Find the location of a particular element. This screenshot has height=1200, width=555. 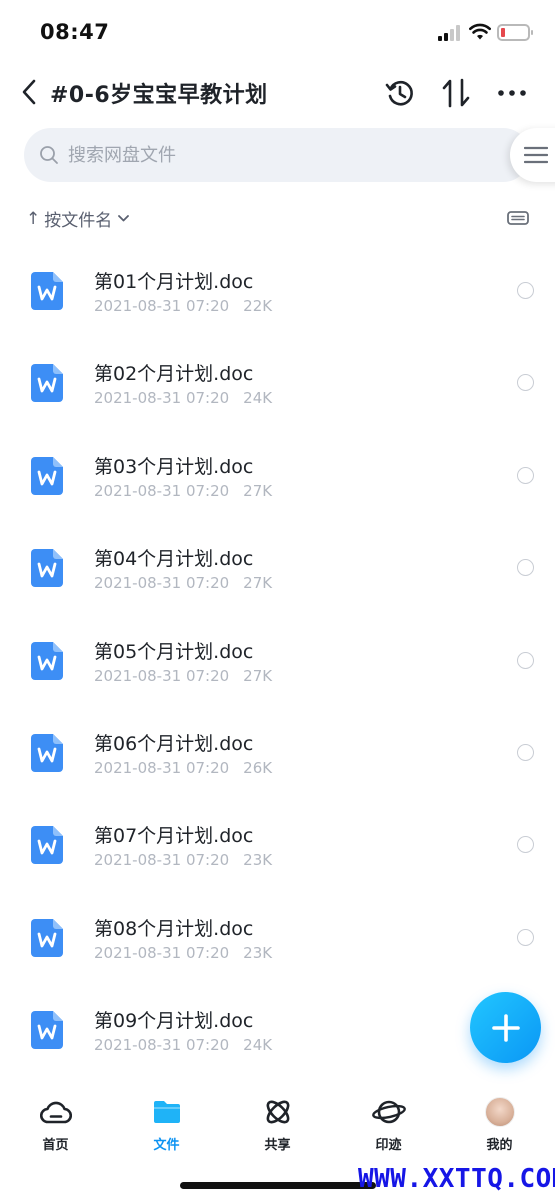

chevron-down-icon is located at coordinates (124, 218).